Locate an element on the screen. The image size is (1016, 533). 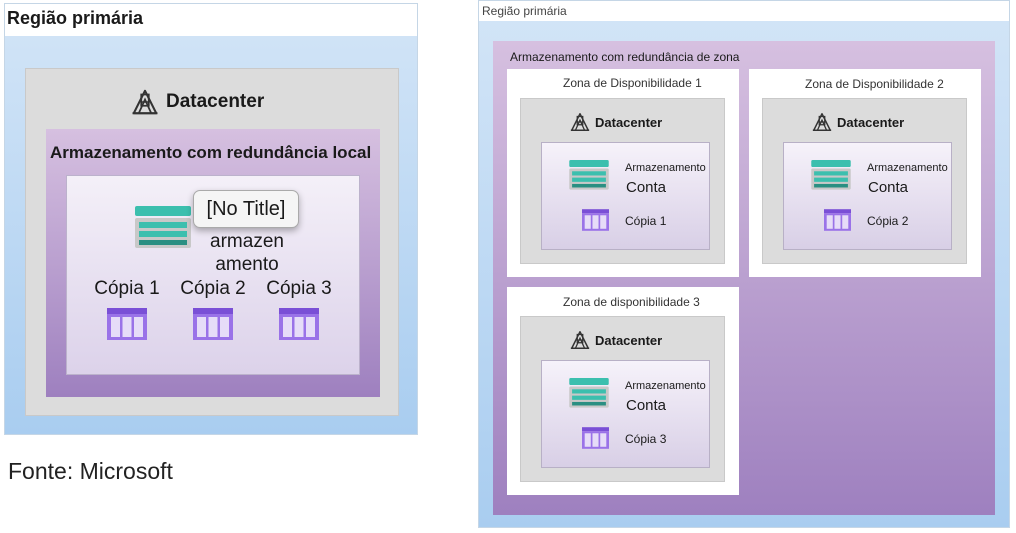
zone-storage-area: Armazenamento Conta Cópia 1 is located at coordinates (625, 196).